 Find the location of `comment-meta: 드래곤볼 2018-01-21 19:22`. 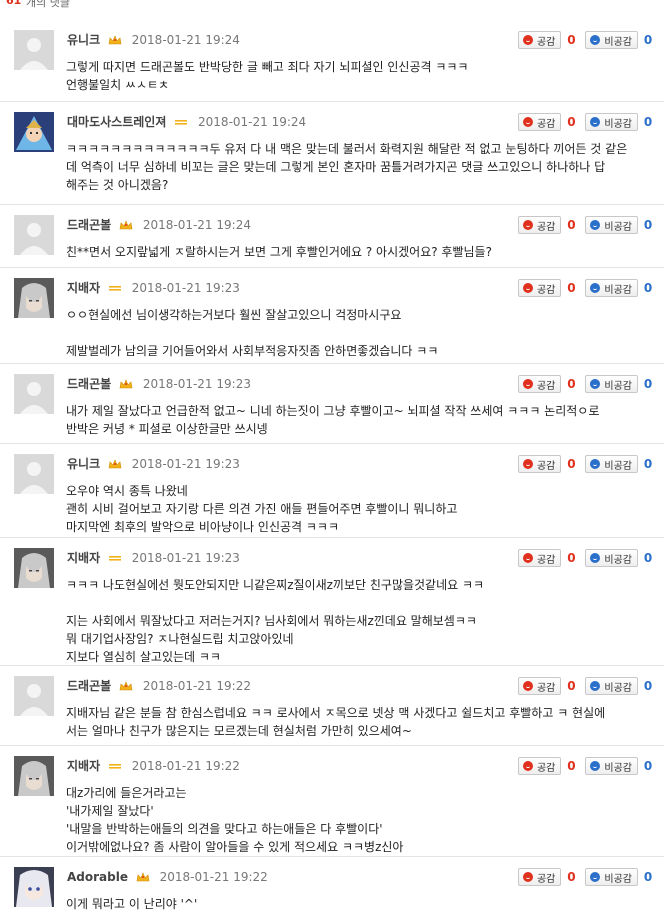

comment-meta: 드래곤볼 2018-01-21 19:22 is located at coordinates (159, 686).